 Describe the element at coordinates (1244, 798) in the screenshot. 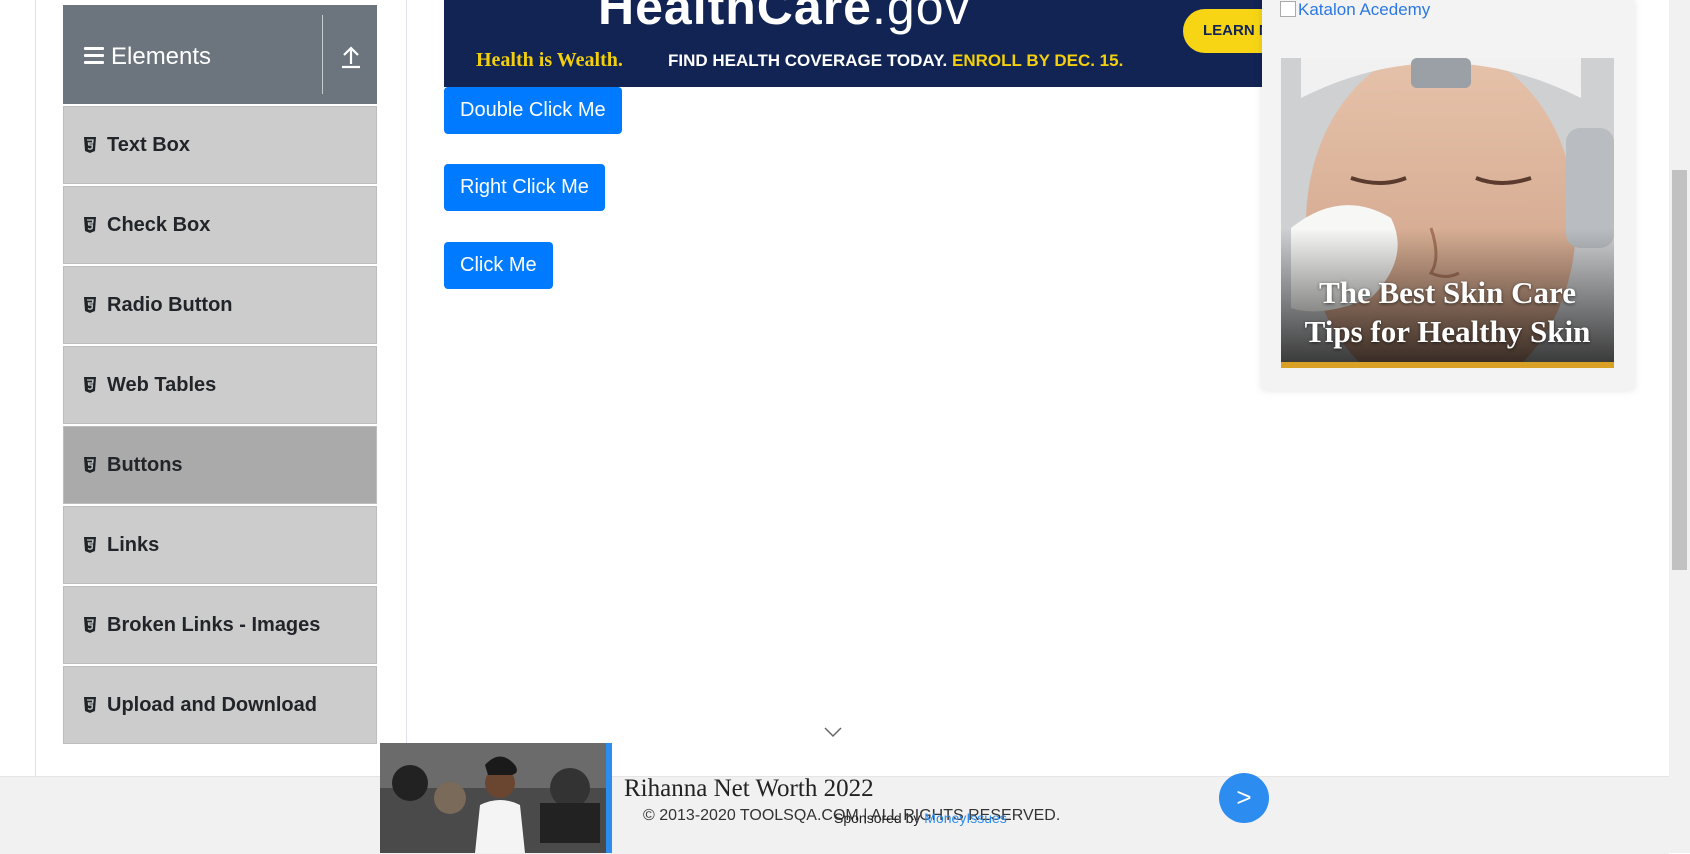

I see `ad-next-button: >` at that location.